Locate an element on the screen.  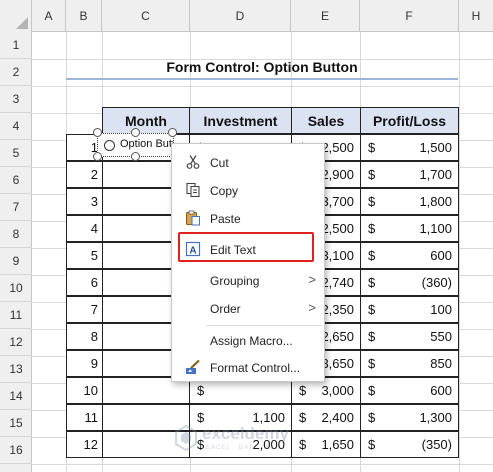
profit-loss-cell: $100 is located at coordinates (409, 309).